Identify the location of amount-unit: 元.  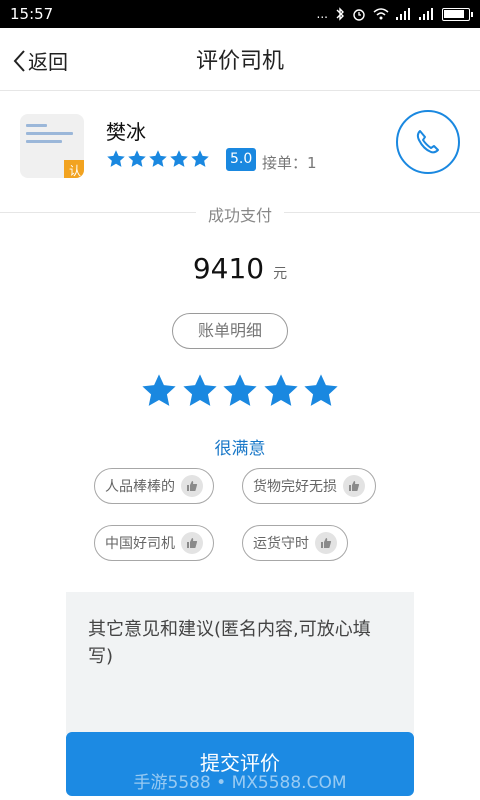
(280, 274).